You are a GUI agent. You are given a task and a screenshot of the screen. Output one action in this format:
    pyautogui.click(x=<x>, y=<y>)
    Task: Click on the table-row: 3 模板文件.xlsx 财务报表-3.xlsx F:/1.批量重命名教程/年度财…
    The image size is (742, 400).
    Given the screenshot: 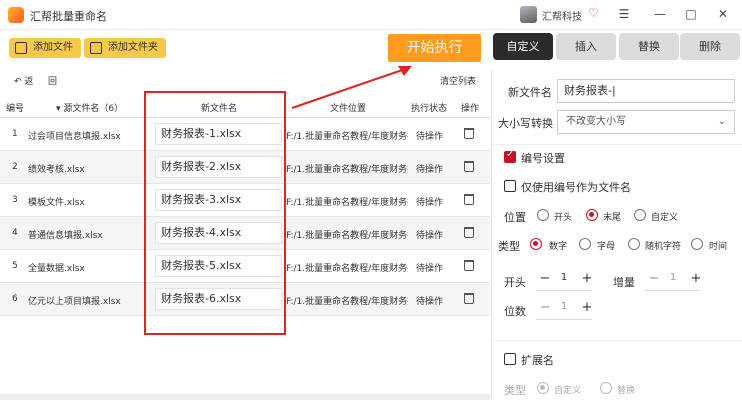 What is the action you would take?
    pyautogui.click(x=245, y=200)
    